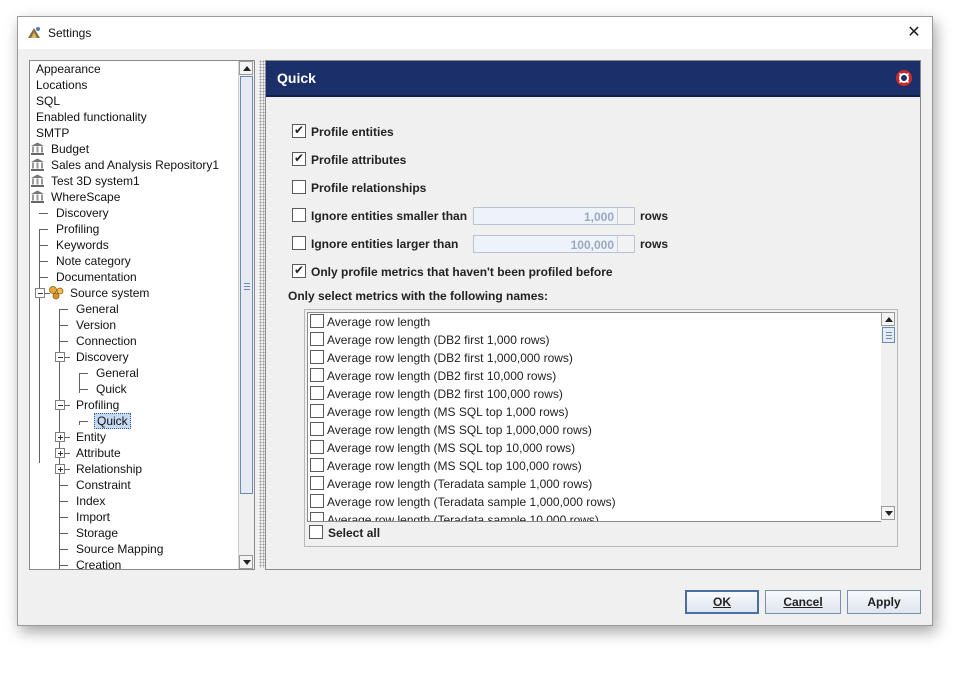  Describe the element at coordinates (598, 217) in the screenshot. I see `min-rows-value: 1,000` at that location.